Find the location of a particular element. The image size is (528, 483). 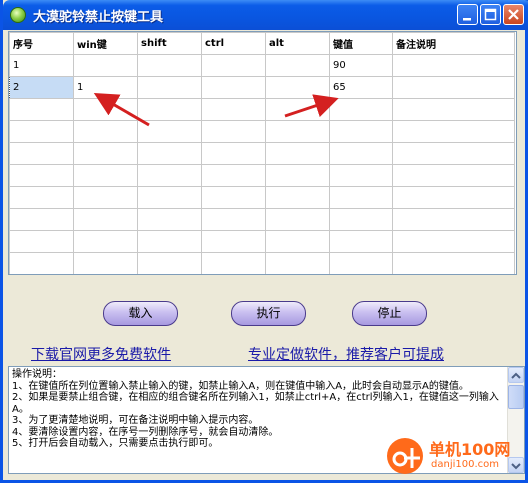

cell-win is located at coordinates (105, 65).